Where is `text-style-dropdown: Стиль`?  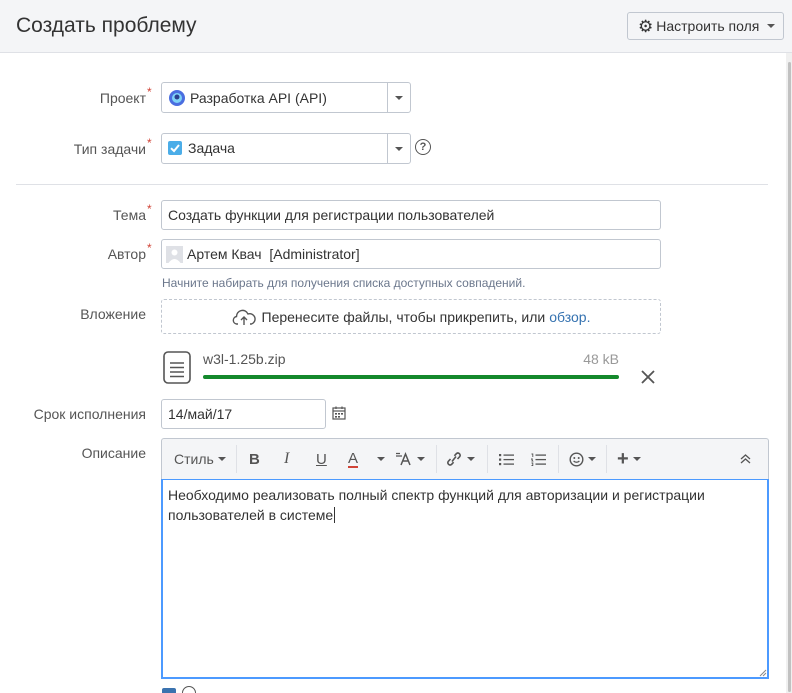 text-style-dropdown: Стиль is located at coordinates (200, 459).